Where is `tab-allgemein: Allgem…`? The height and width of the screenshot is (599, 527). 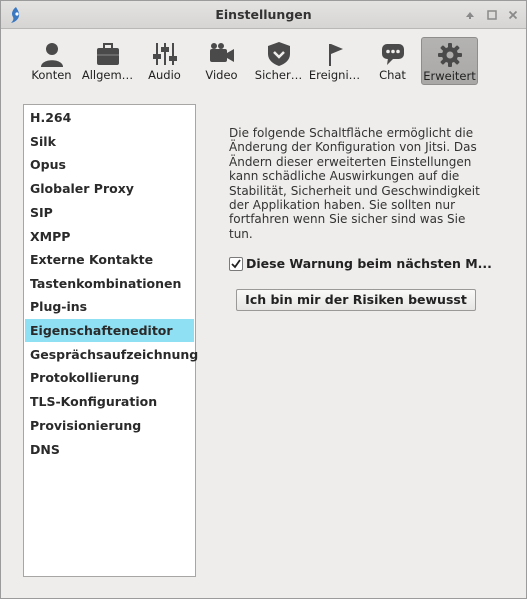
tab-allgemein: Allgem… is located at coordinates (107, 61).